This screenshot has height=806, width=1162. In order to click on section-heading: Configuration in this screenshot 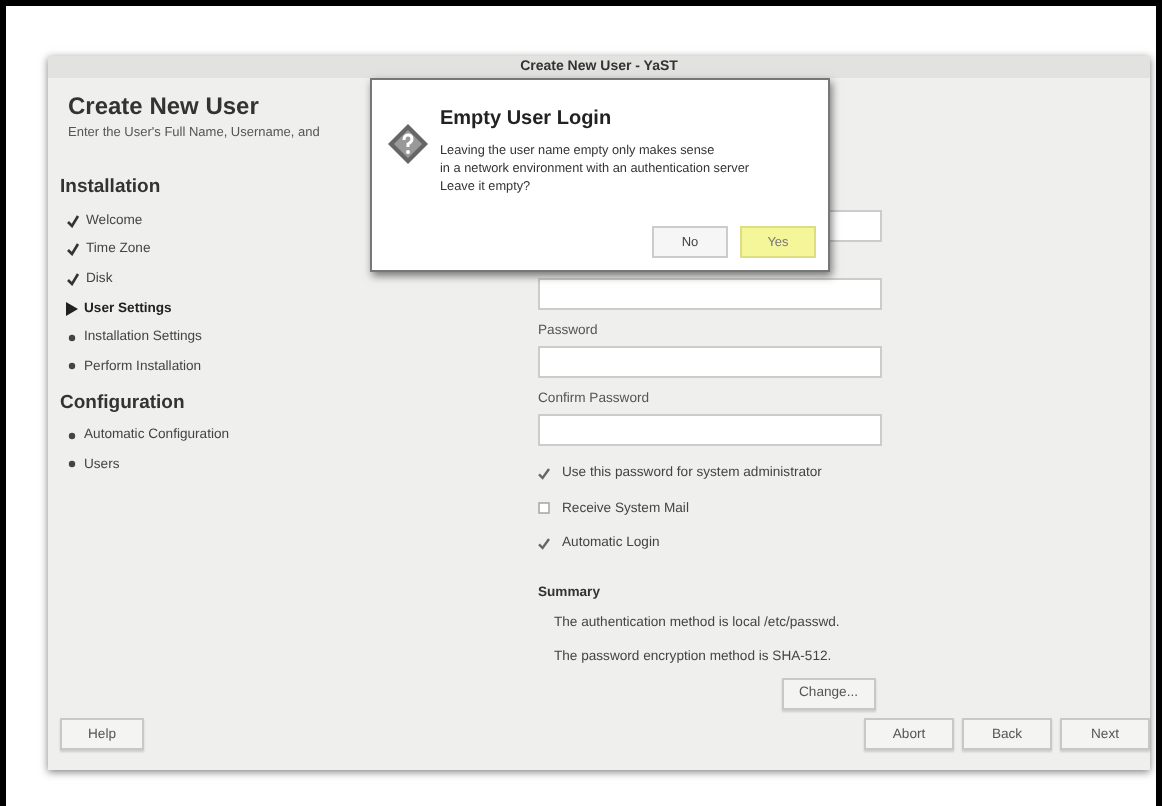, I will do `click(122, 402)`.